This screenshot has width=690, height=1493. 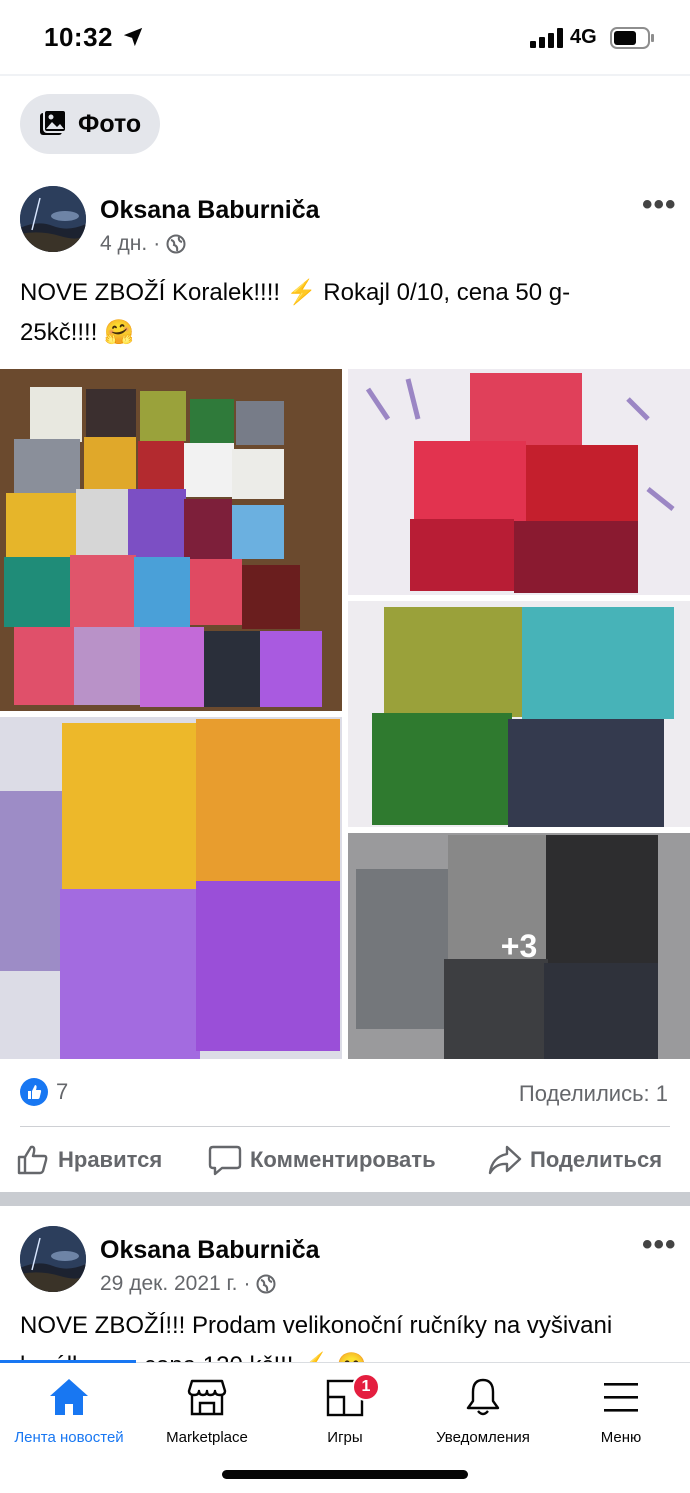 I want to click on photo-button: Фото, so click(x=90, y=124).